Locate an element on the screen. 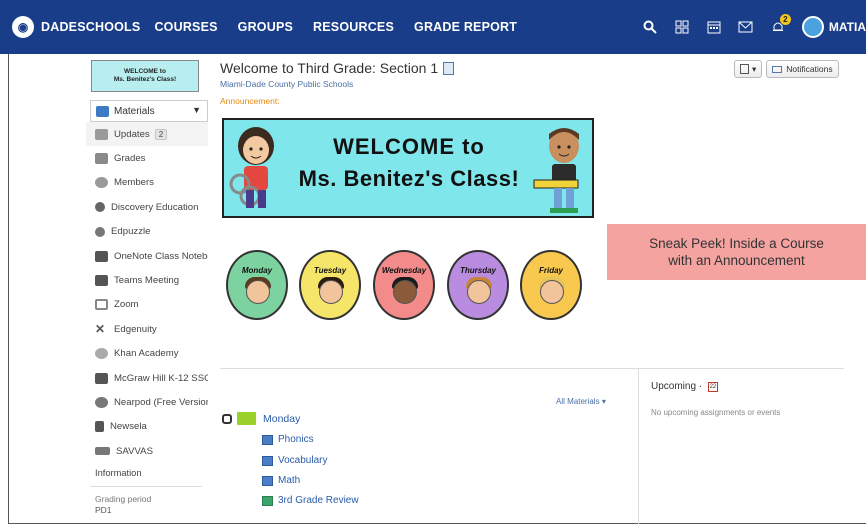 The width and height of the screenshot is (866, 532). main-nav: COURSES GROUPS RESOURCES GRADE REPORT is located at coordinates (345, 27).